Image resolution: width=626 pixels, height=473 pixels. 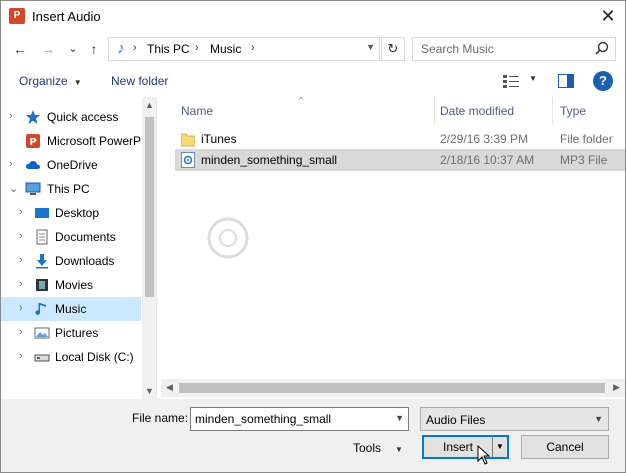 I want to click on nav-item-label: Movies, so click(x=74, y=285).